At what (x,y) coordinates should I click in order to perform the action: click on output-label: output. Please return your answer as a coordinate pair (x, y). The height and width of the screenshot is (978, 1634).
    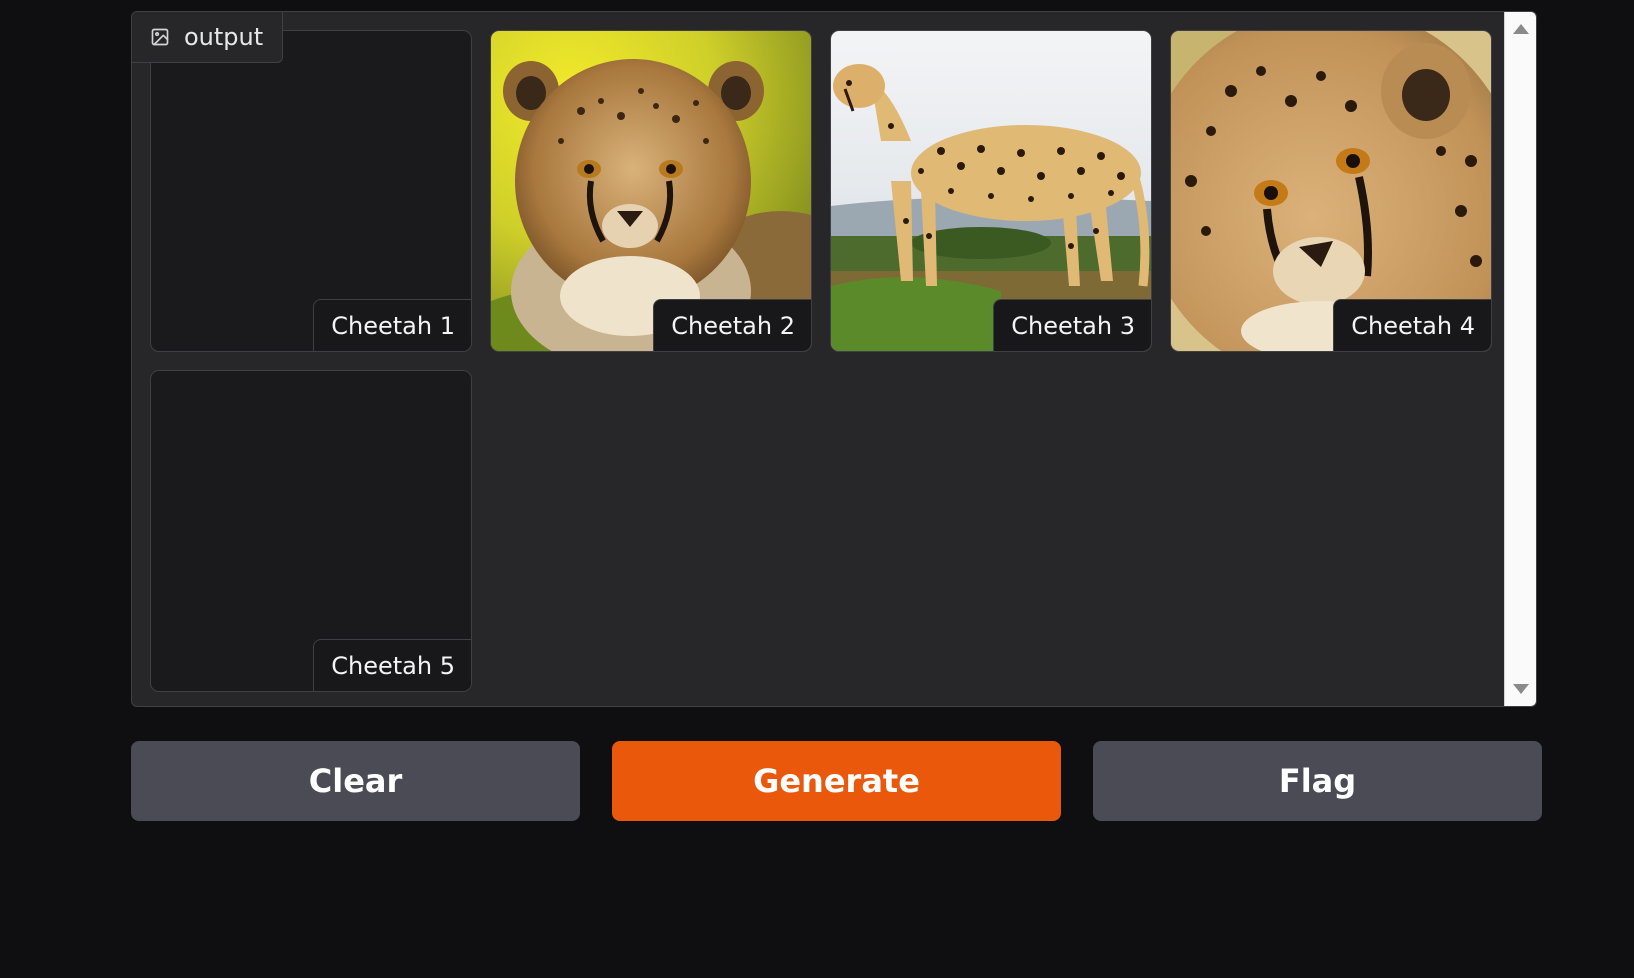
    Looking at the image, I should click on (207, 37).